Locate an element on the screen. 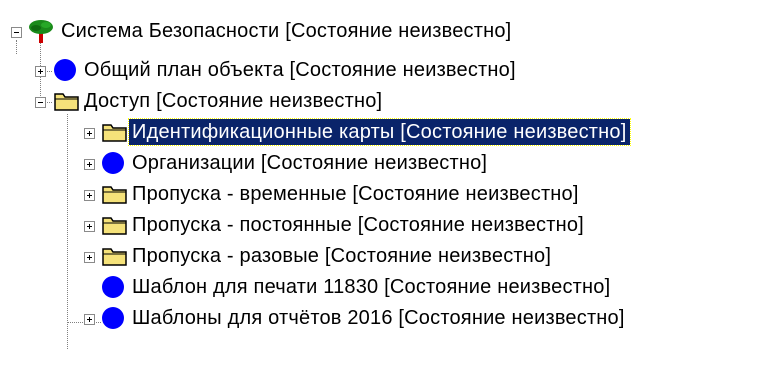  tree-item-label: Организации [Состояние неизвестно] is located at coordinates (309, 163).